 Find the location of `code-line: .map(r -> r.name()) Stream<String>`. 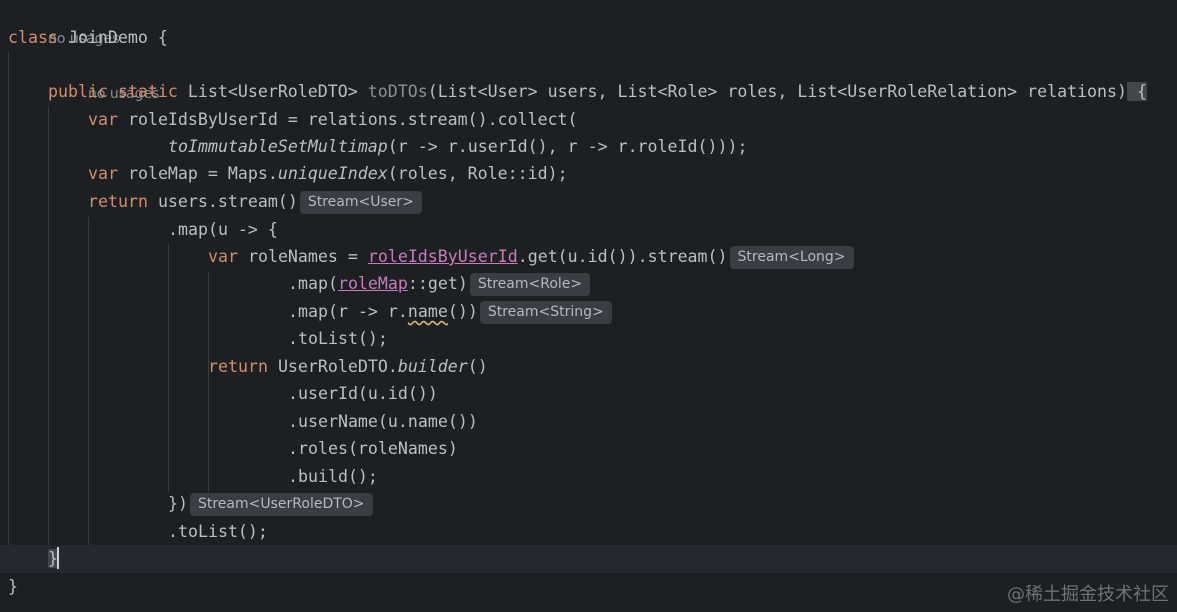

code-line: .map(r -> r.name()) Stream<String> is located at coordinates (588, 312).